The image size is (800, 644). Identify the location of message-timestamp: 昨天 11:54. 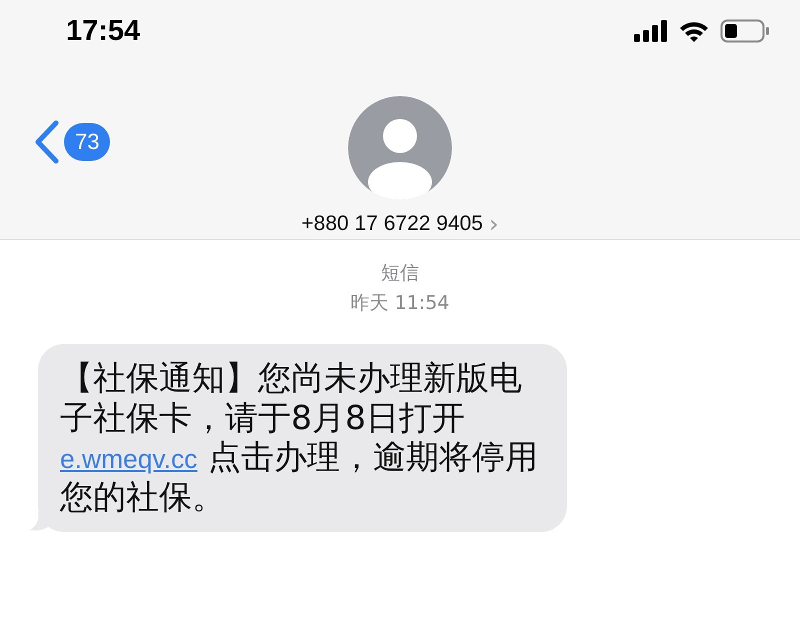
(400, 303).